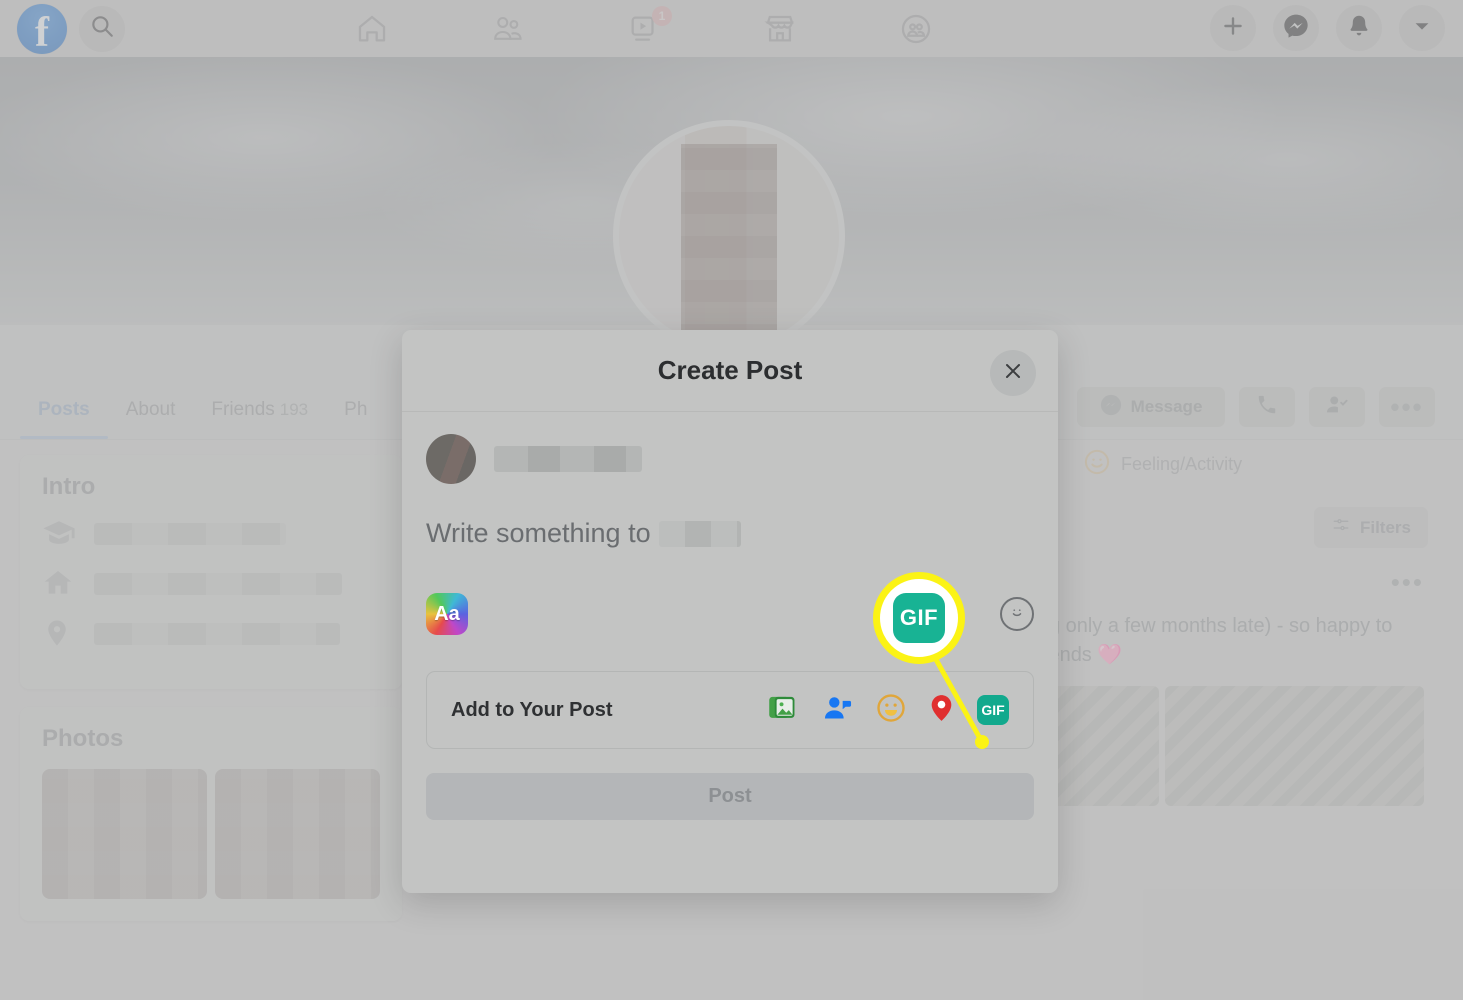 Image resolution: width=1463 pixels, height=1000 pixels. I want to click on profile-action-buttons: Message •••, so click(1256, 407).